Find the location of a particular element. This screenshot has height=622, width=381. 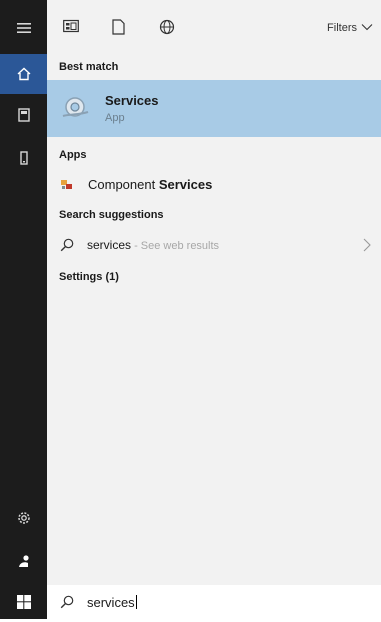

text-caret is located at coordinates (136, 602).